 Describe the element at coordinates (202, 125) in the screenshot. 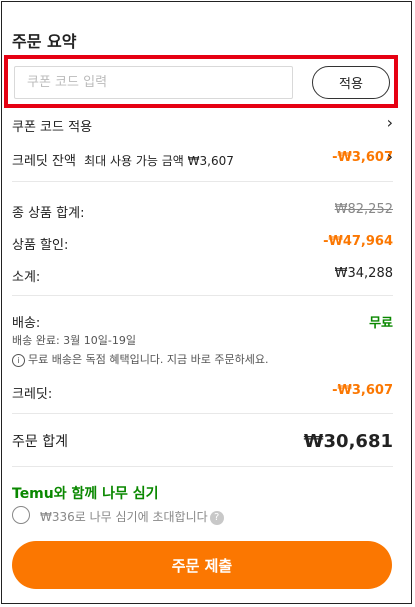

I see `apply-coupon-link: 쿠폰 코드 적용` at that location.